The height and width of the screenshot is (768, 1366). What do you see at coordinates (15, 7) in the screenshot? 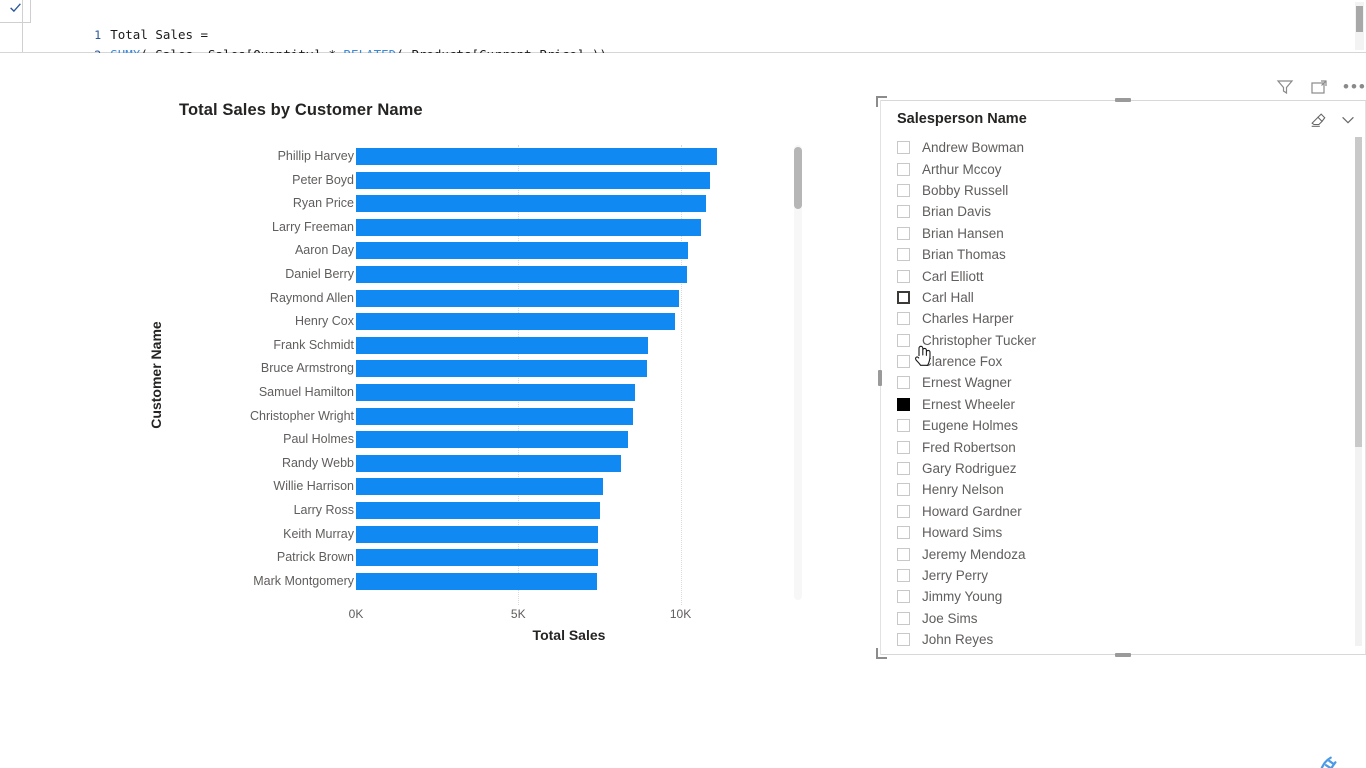
I see `checkmark-icon` at bounding box center [15, 7].